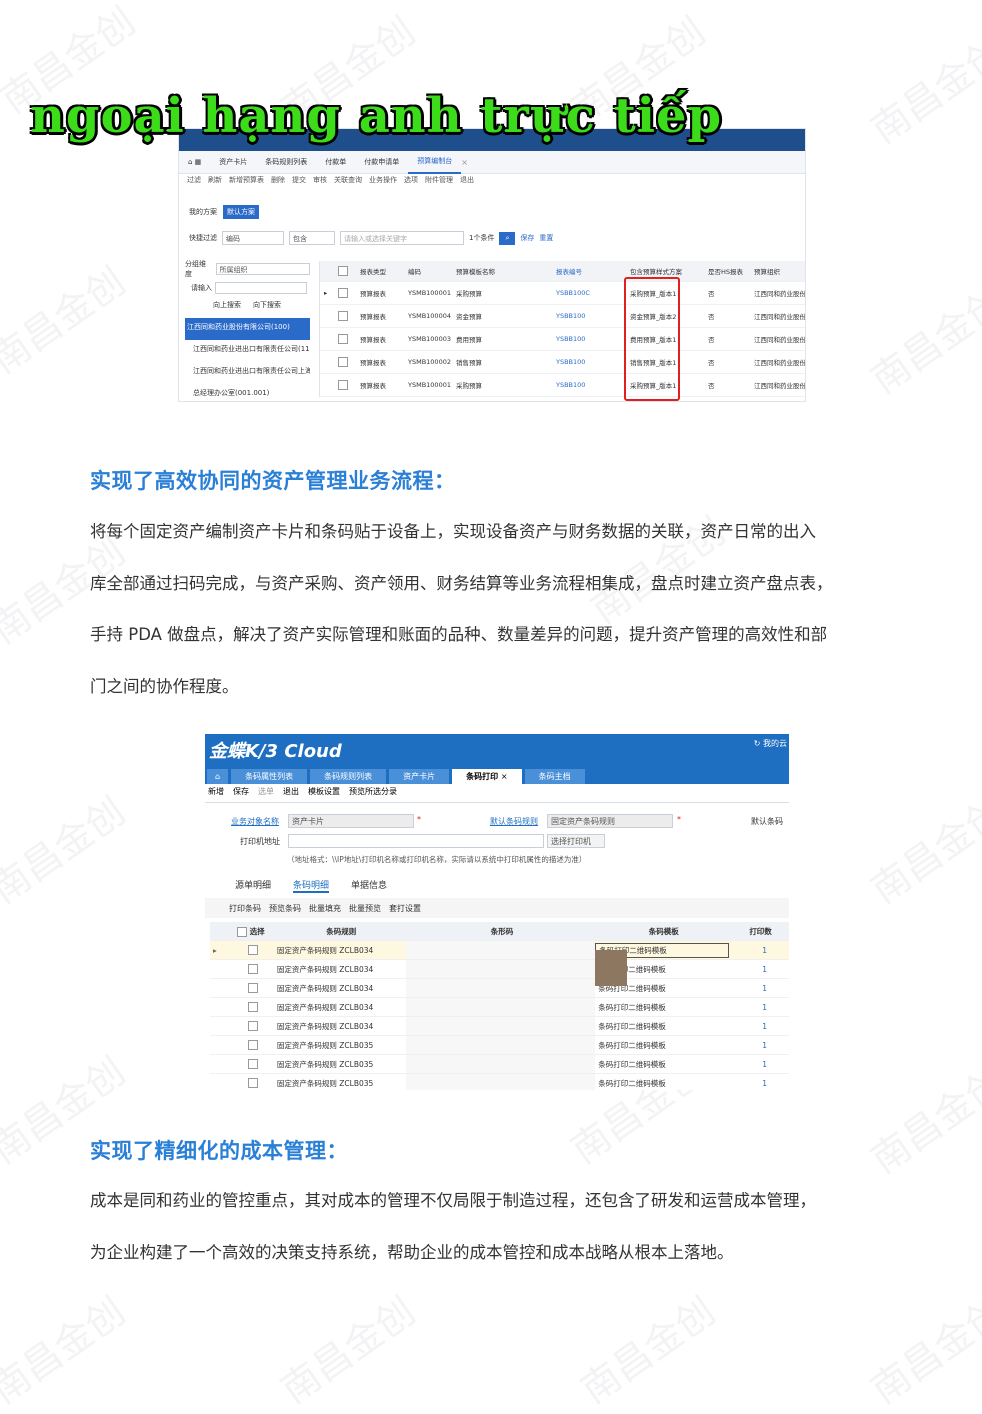 The height and width of the screenshot is (1414, 982). Describe the element at coordinates (416, 841) in the screenshot. I see `printer-address-input` at that location.